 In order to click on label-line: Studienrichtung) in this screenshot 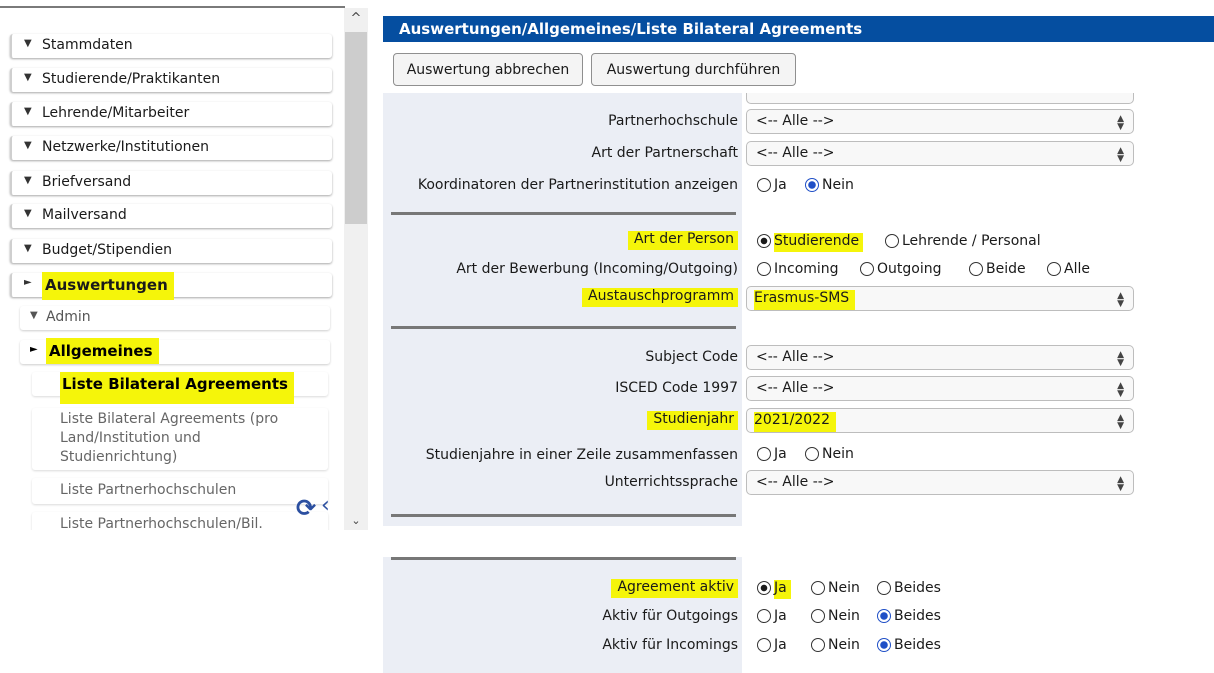, I will do `click(119, 457)`.